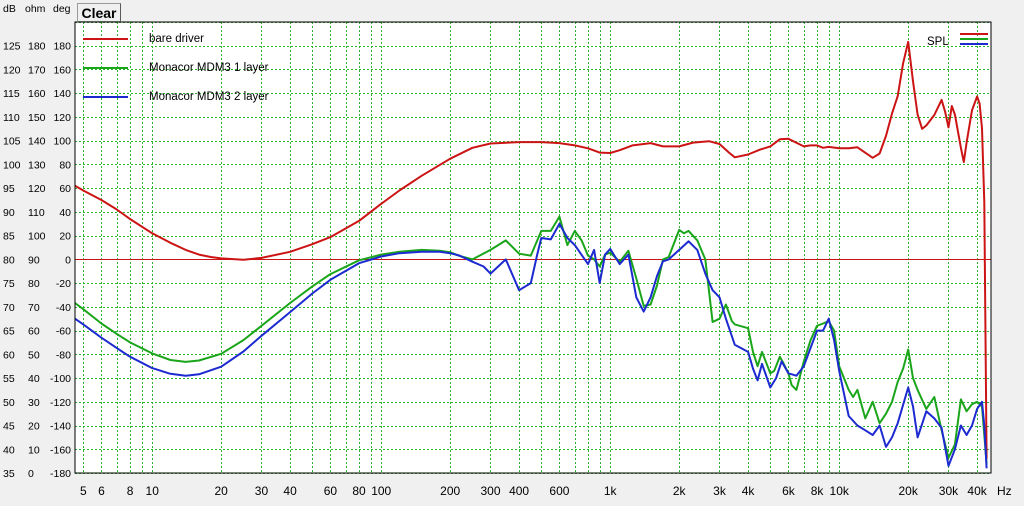  What do you see at coordinates (450, 491) in the screenshot?
I see `x-tick-label: 200` at bounding box center [450, 491].